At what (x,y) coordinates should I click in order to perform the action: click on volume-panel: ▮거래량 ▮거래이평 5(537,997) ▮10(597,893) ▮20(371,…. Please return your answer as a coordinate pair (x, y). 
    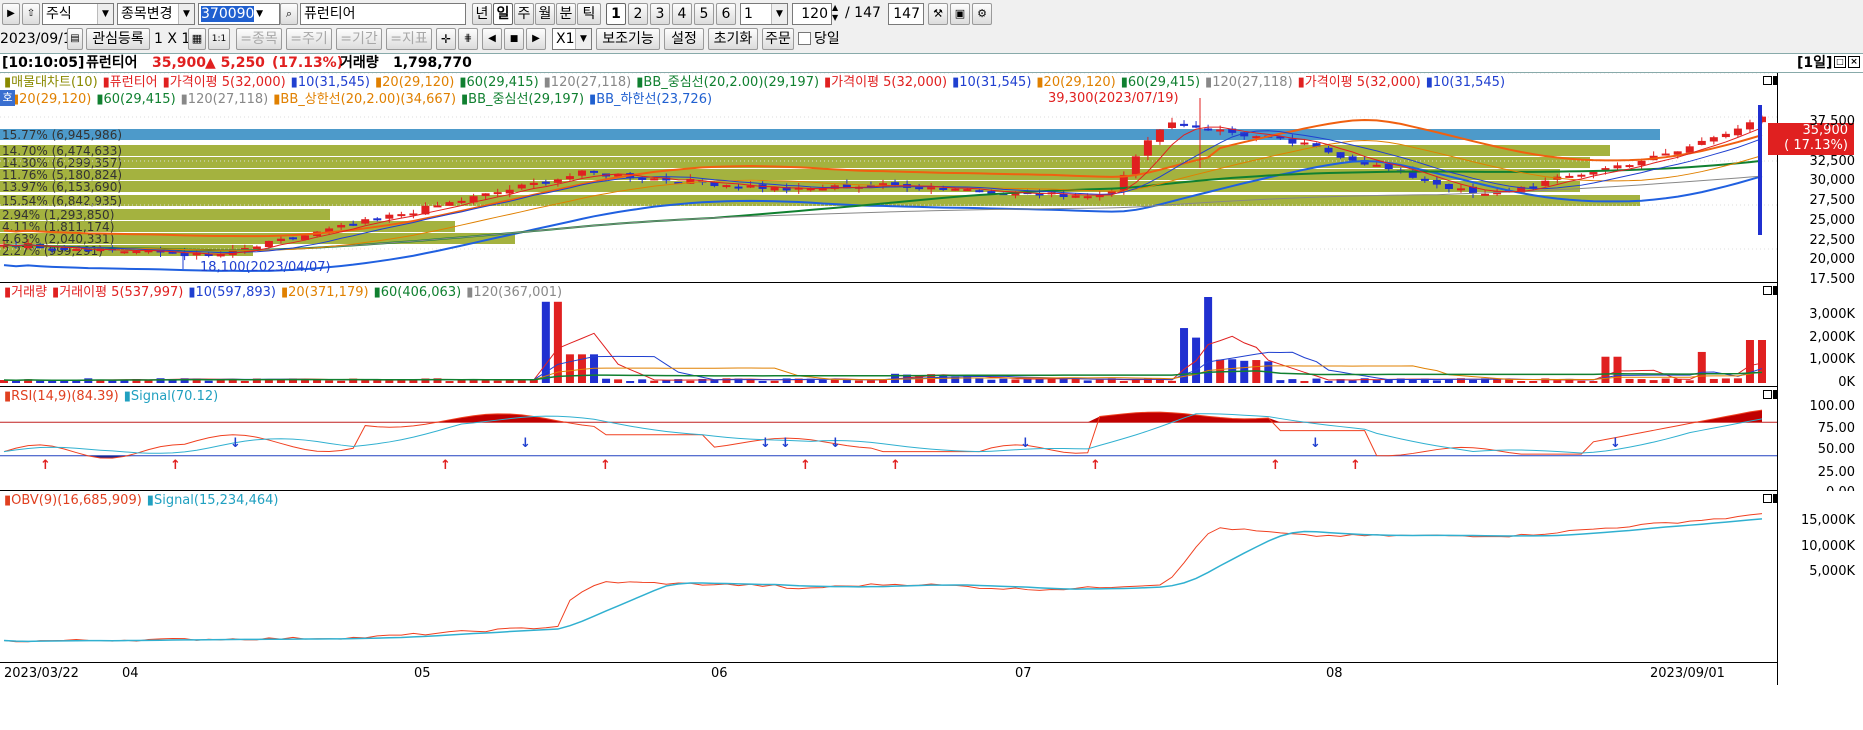
    Looking at the image, I should click on (888, 335).